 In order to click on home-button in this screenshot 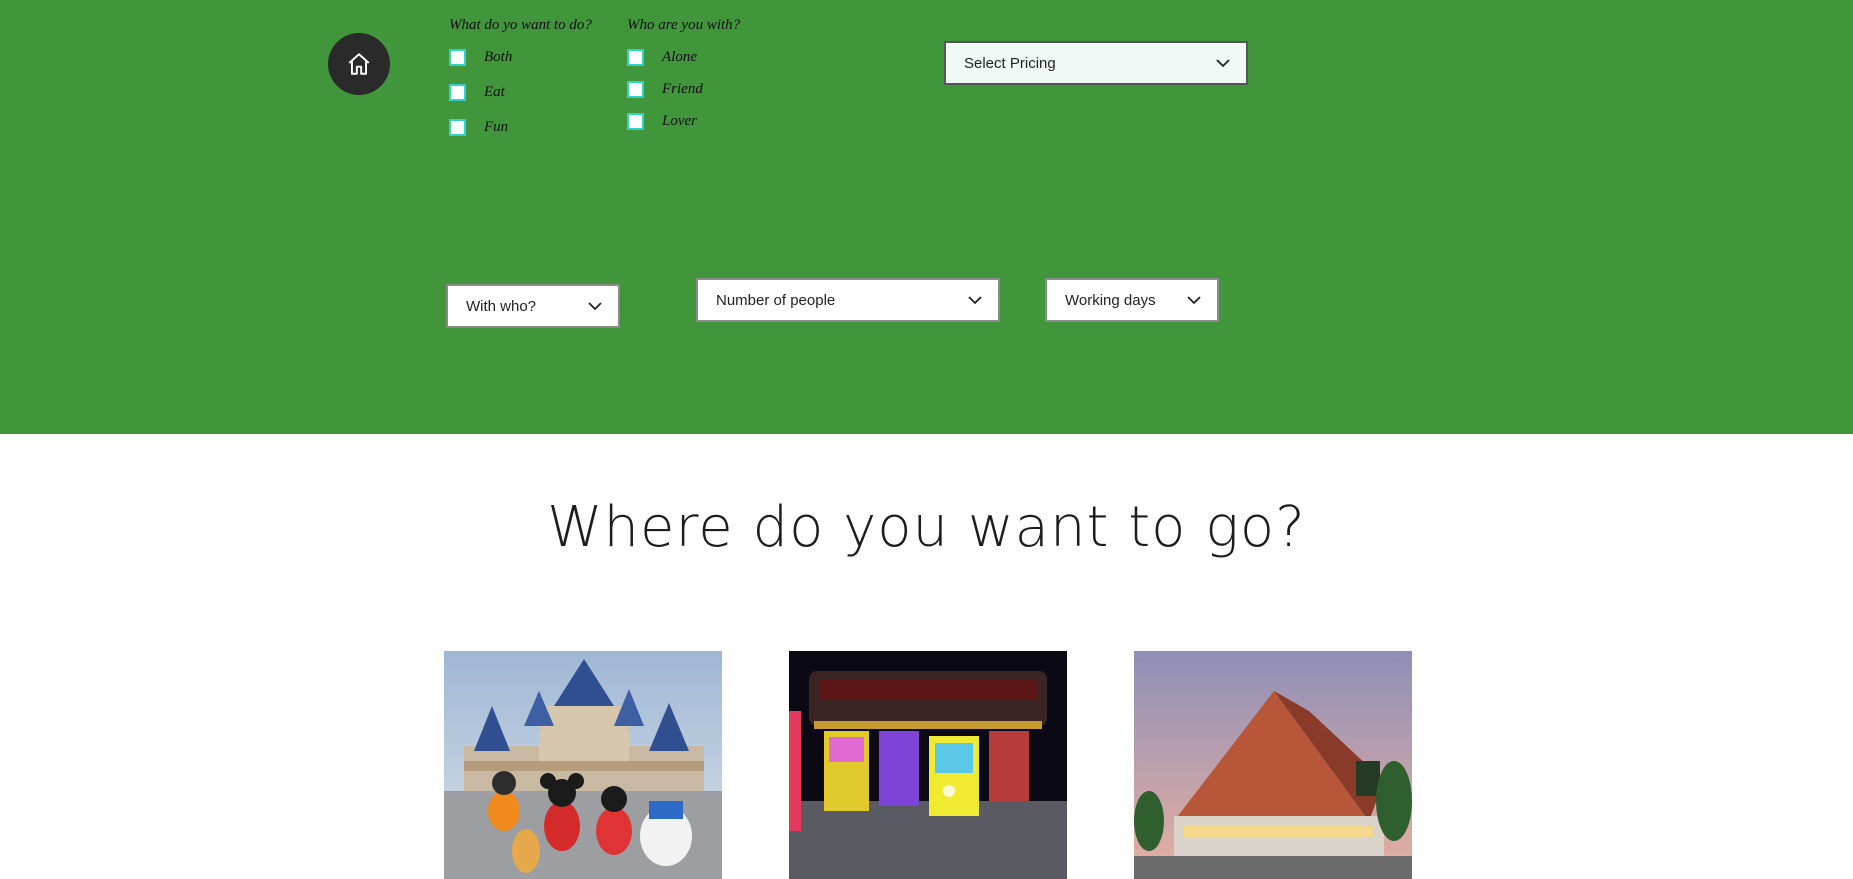, I will do `click(359, 64)`.